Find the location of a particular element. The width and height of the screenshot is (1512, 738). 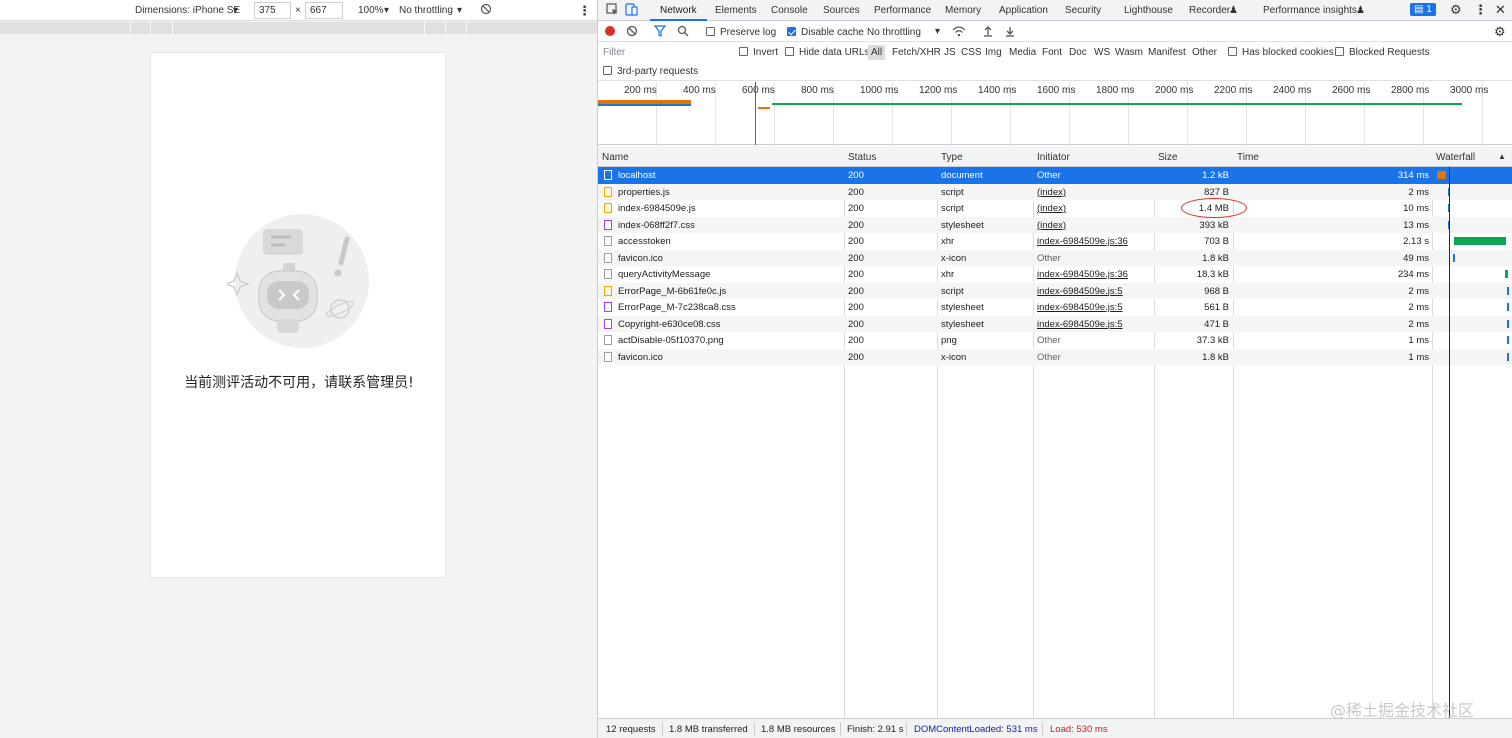

issues-badge: ▤ 1 is located at coordinates (1423, 9).